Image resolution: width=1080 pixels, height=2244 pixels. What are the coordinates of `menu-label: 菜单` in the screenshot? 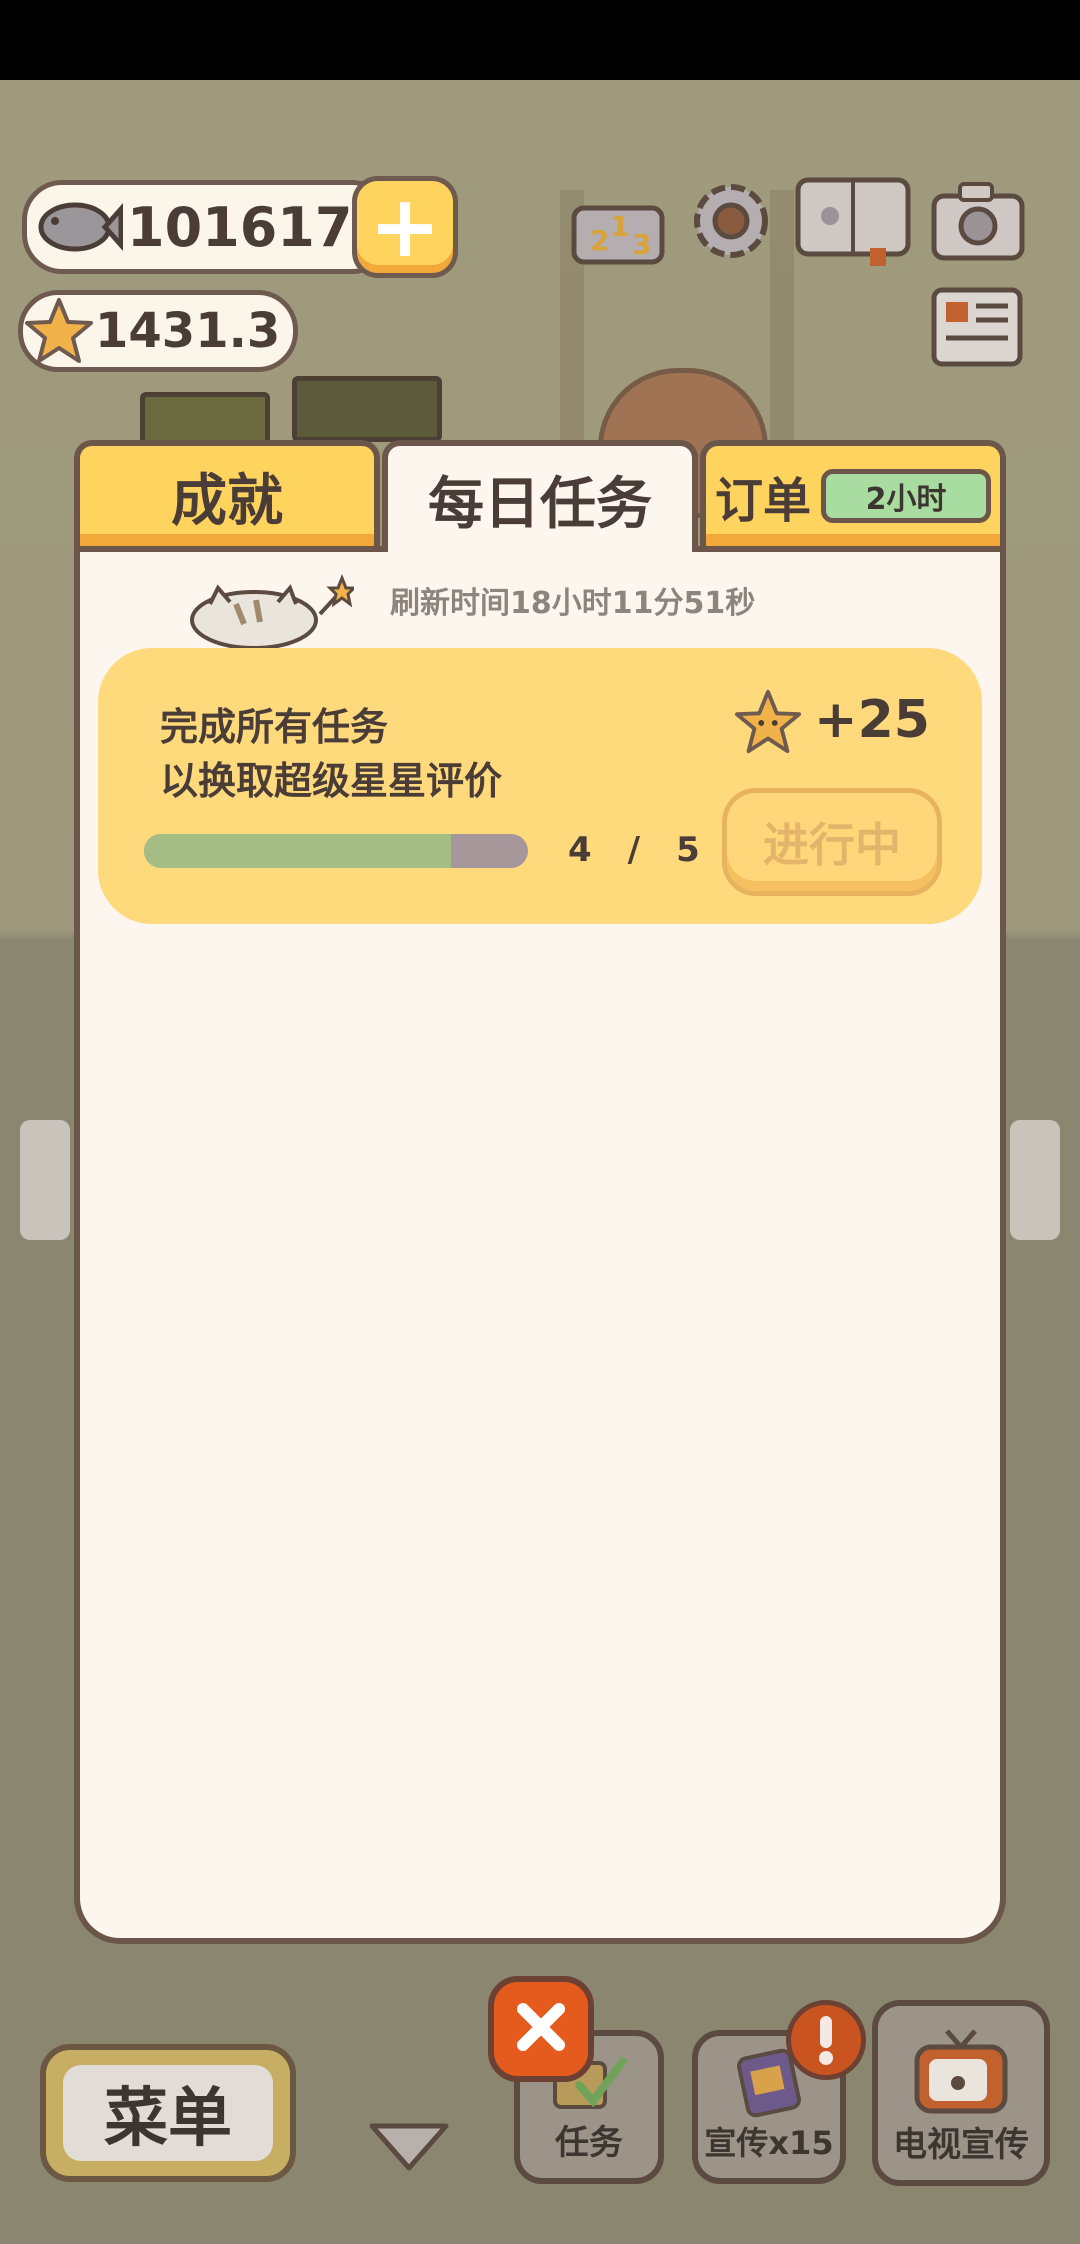 It's located at (168, 2113).